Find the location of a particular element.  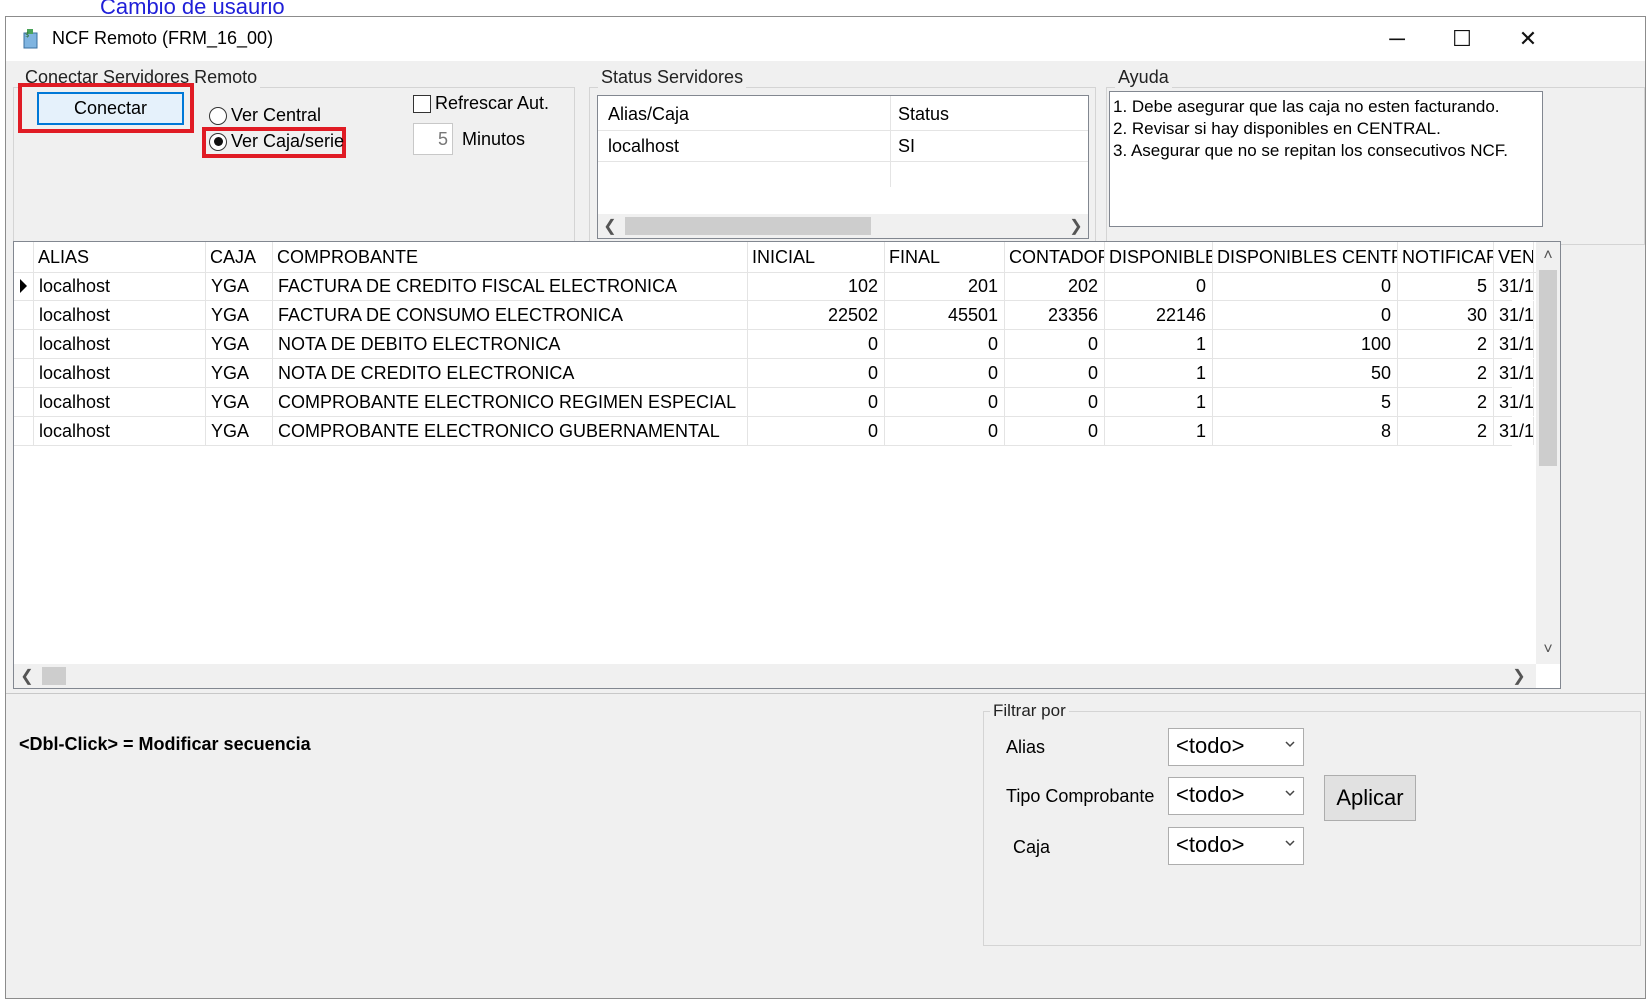

cell-contador: 23356 is located at coordinates (1055, 315).